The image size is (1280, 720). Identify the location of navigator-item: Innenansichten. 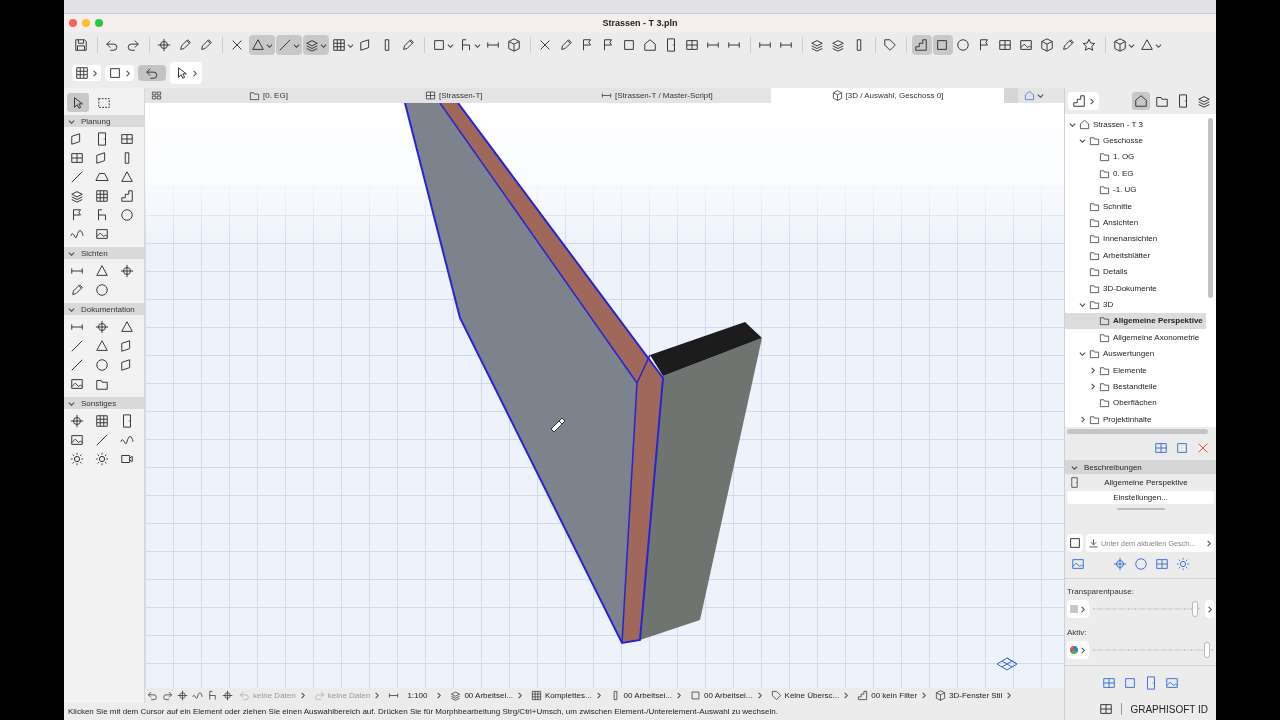
(1135, 239).